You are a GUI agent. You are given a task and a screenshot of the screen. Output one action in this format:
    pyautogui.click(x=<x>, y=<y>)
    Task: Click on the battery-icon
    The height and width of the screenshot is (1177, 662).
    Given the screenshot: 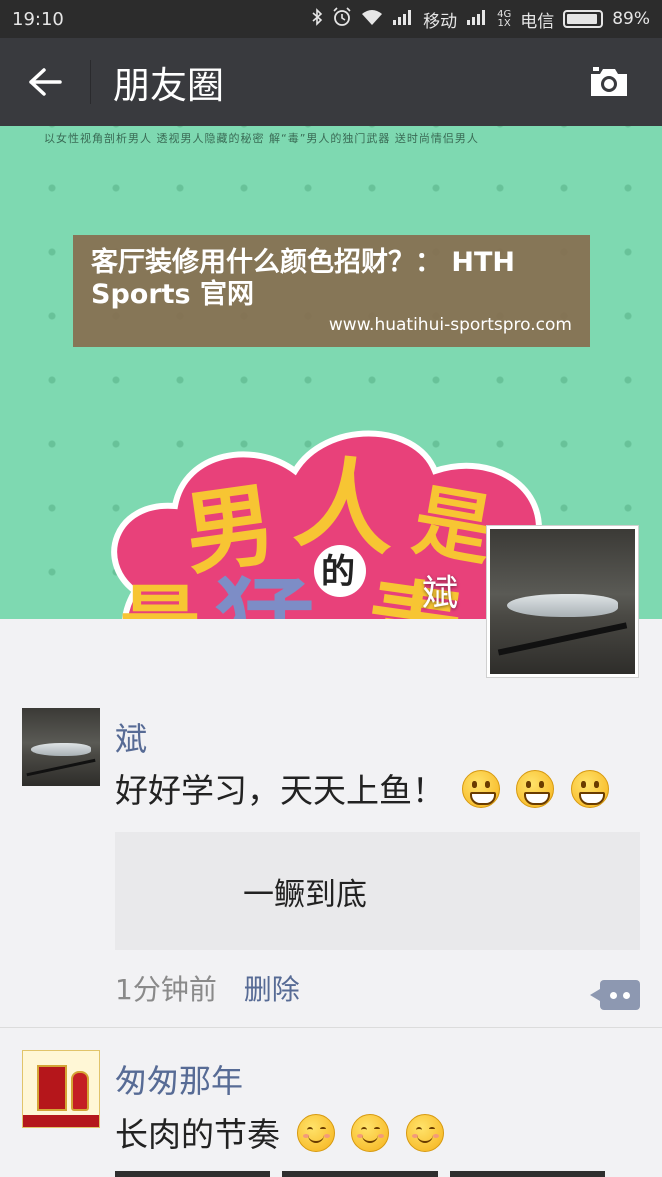 What is the action you would take?
    pyautogui.click(x=583, y=19)
    